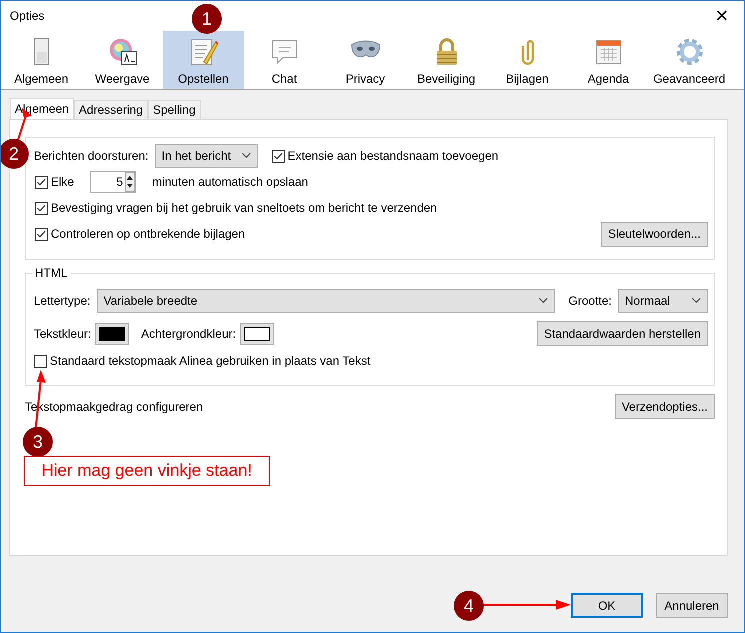 The image size is (745, 633). I want to click on tab: Spelling, so click(174, 109).